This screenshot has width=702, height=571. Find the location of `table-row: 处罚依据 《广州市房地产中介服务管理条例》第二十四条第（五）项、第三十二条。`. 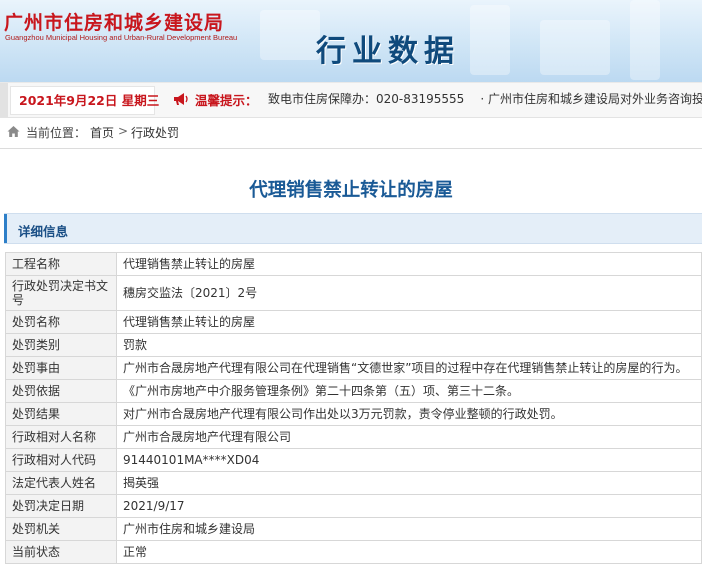

table-row: 处罚依据 《广州市房地产中介服务管理条例》第二十四条第（五）项、第三十二条。 is located at coordinates (353, 391).